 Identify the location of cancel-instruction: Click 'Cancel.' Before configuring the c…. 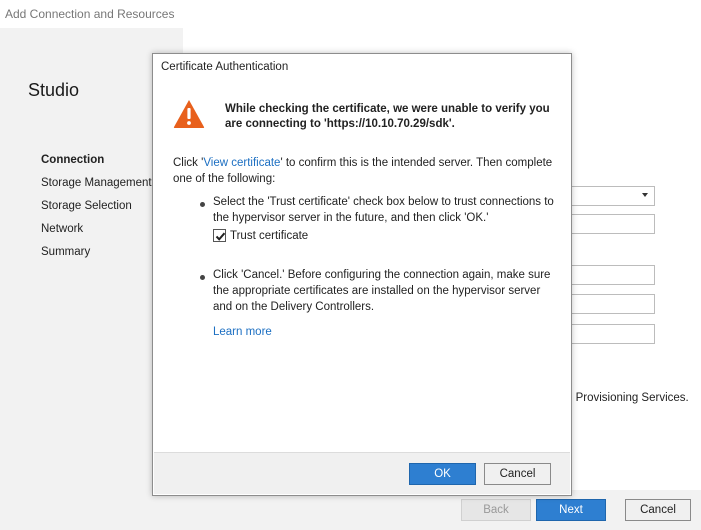
(382, 291).